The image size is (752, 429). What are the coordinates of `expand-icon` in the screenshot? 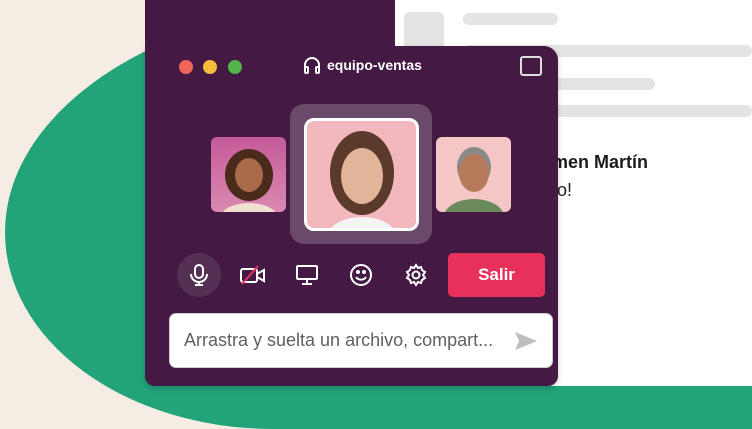 It's located at (531, 66).